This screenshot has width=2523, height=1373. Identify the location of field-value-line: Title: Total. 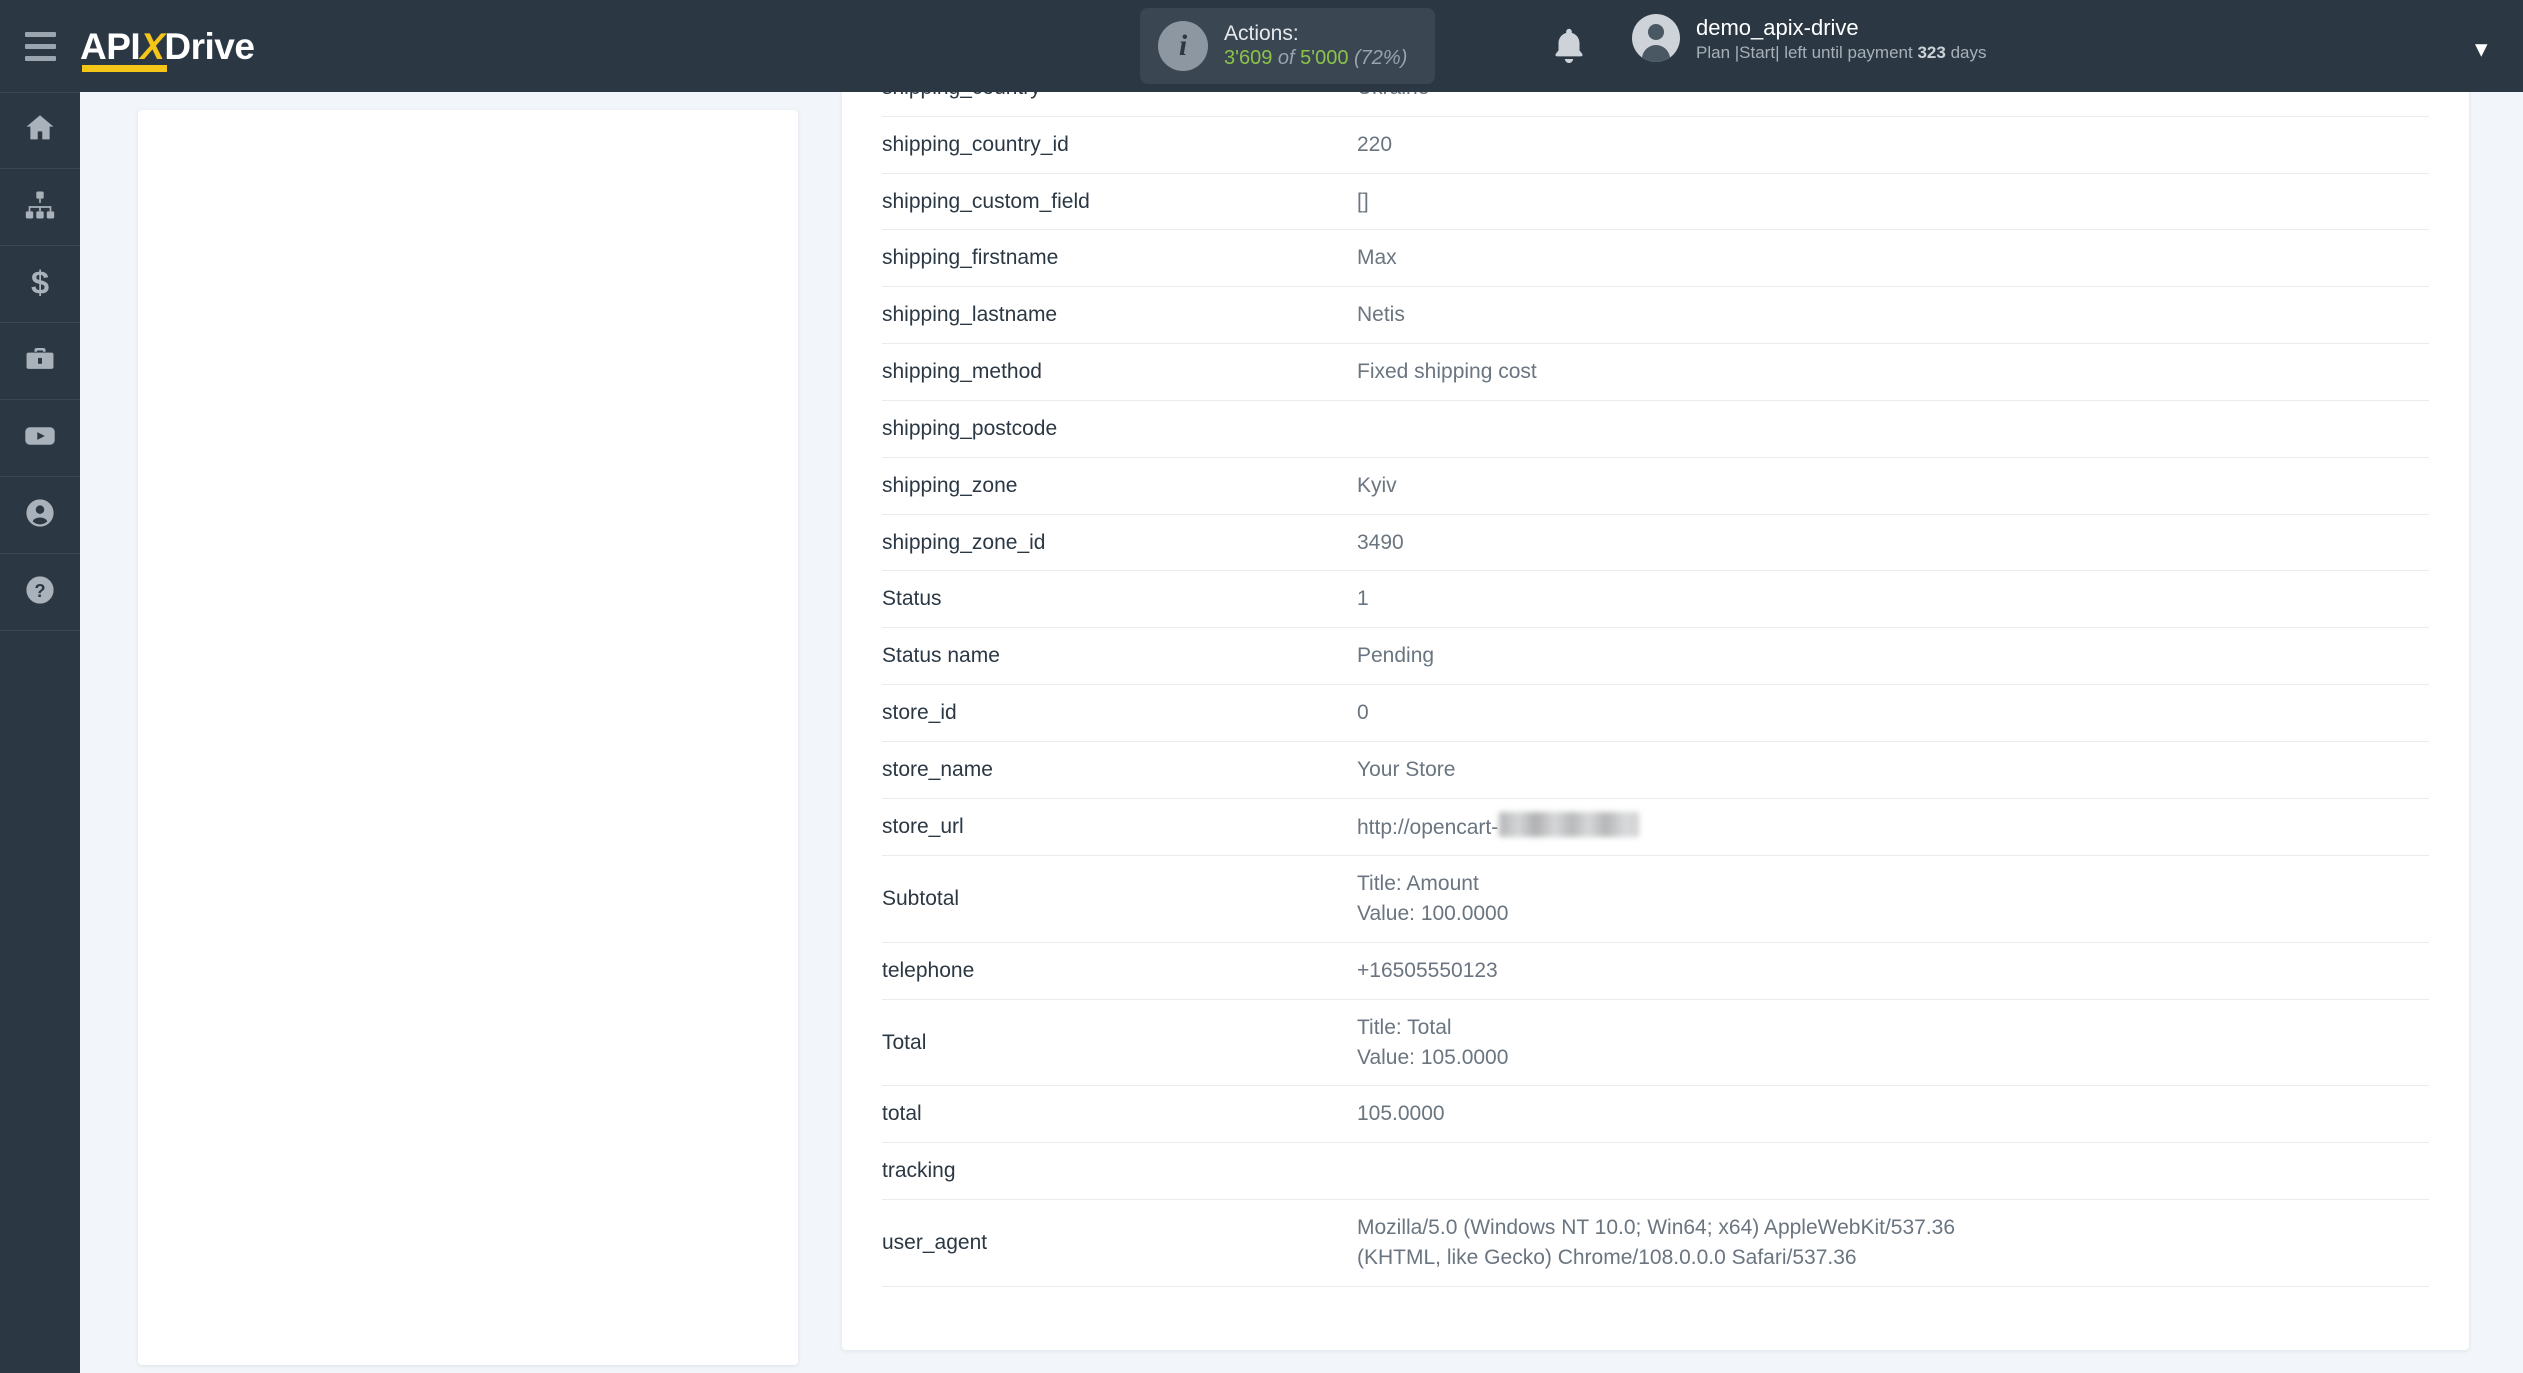
(1404, 1027).